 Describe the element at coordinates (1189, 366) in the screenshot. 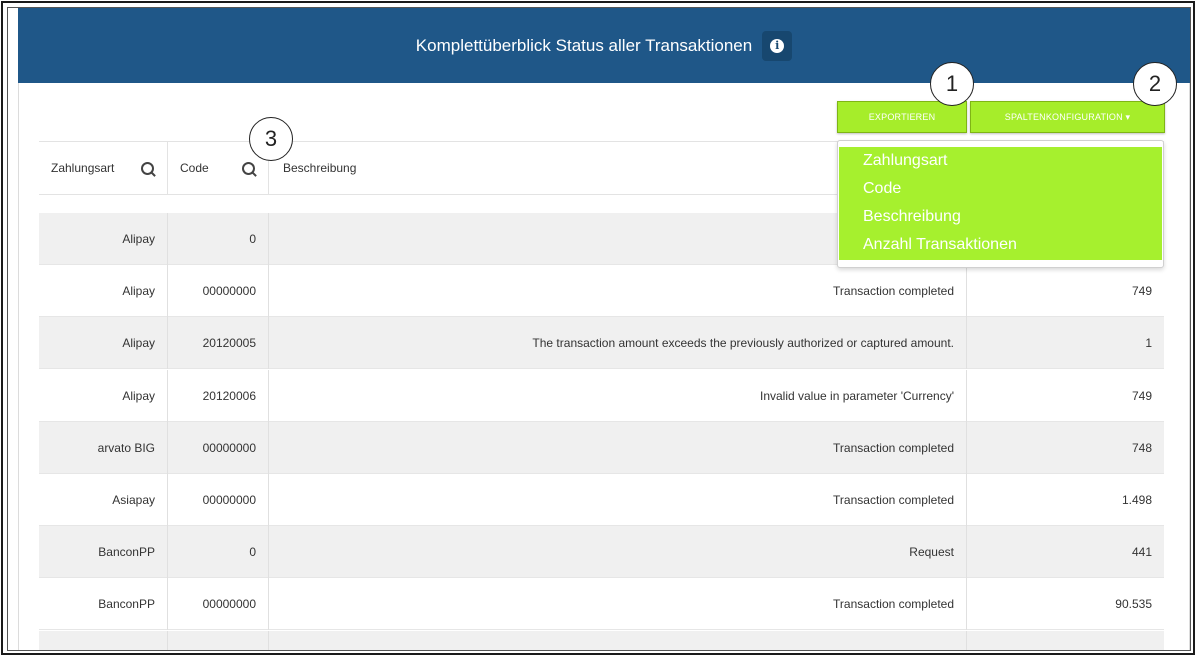

I see `right-border` at that location.